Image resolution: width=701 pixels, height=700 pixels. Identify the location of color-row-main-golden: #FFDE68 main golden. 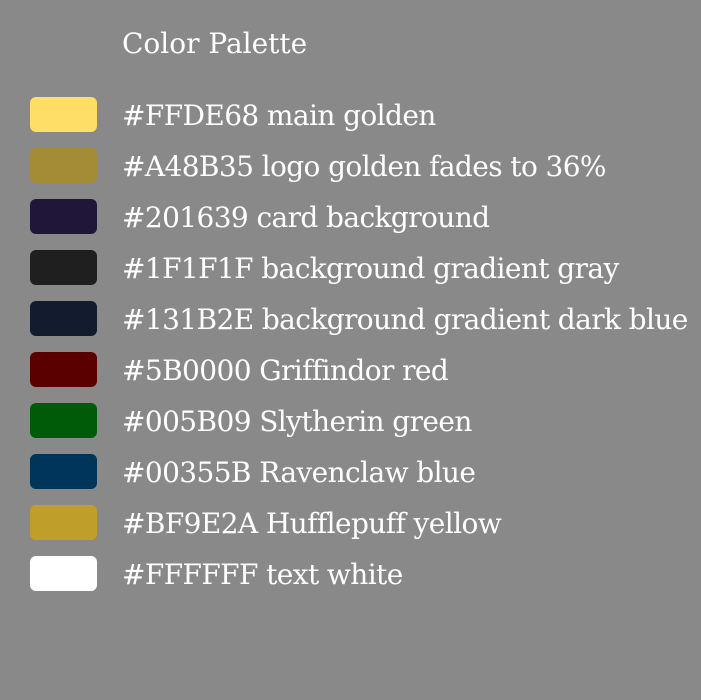
(350, 121).